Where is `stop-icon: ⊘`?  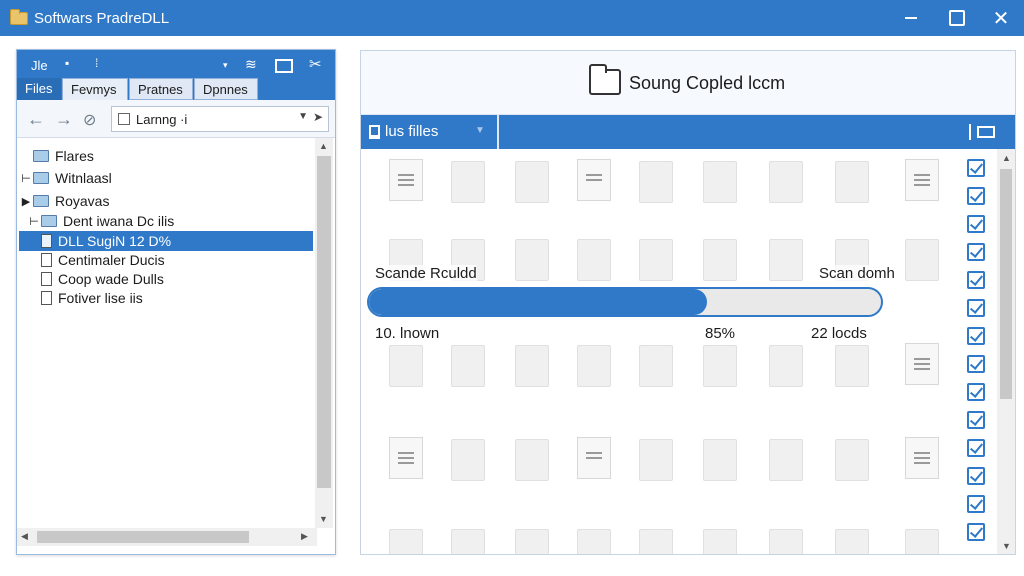 stop-icon: ⊘ is located at coordinates (89, 120).